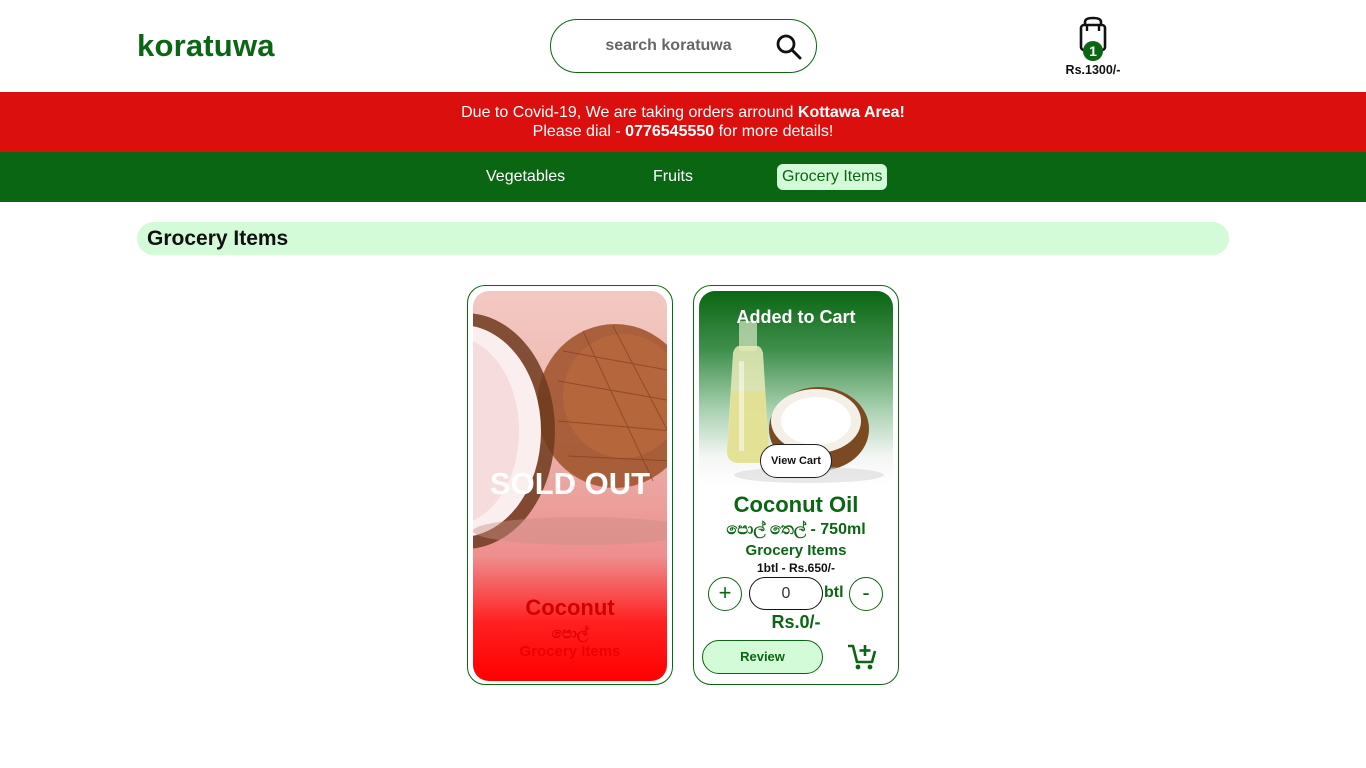 This screenshot has height=768, width=1366. Describe the element at coordinates (862, 657) in the screenshot. I see `add-to-cart-icon` at that location.